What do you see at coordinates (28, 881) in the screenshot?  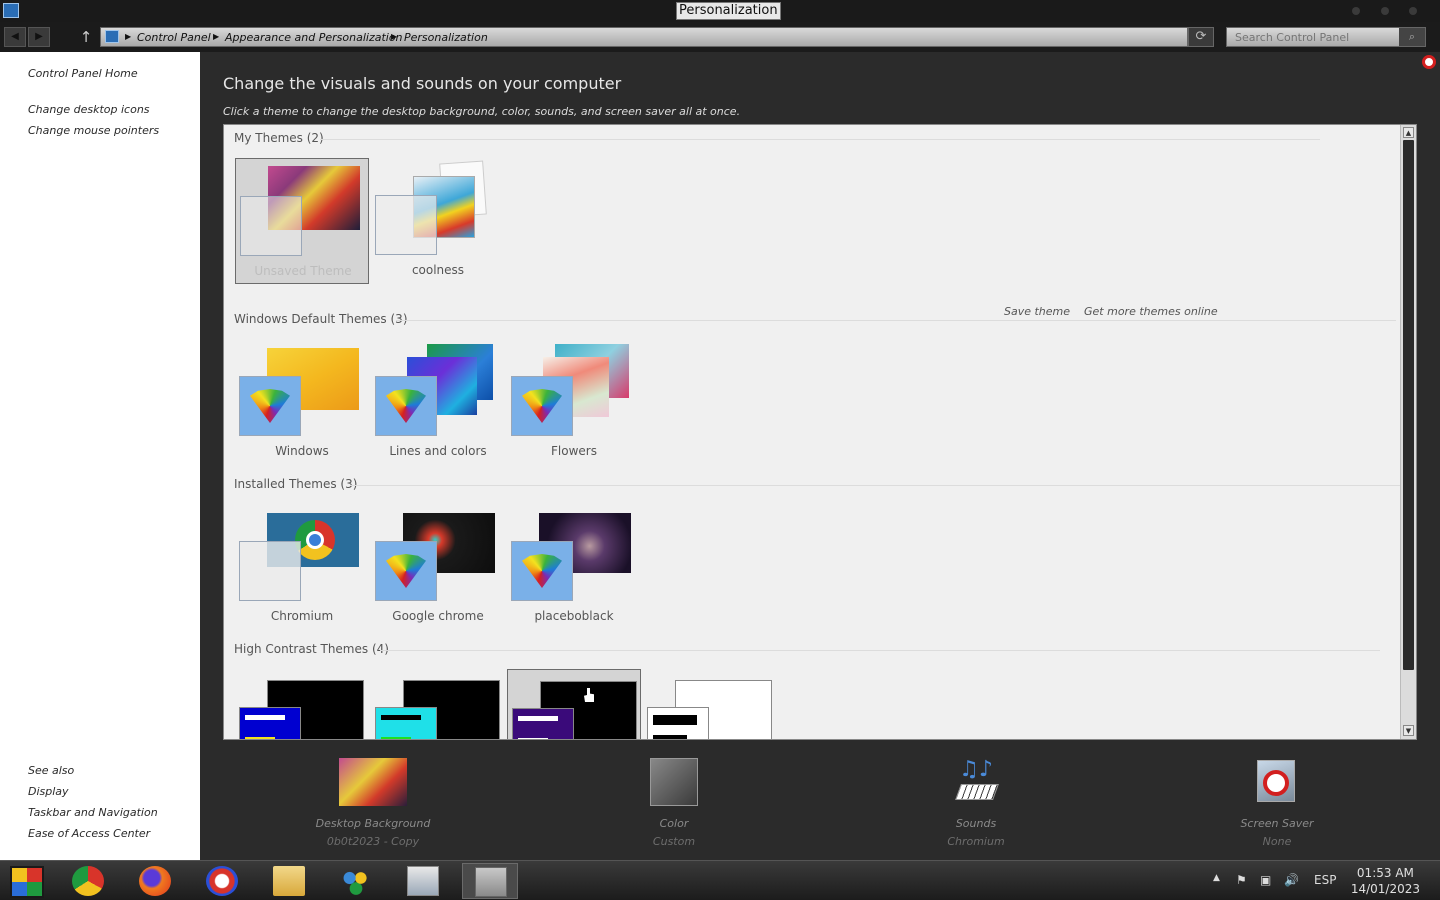 I see `start-button` at bounding box center [28, 881].